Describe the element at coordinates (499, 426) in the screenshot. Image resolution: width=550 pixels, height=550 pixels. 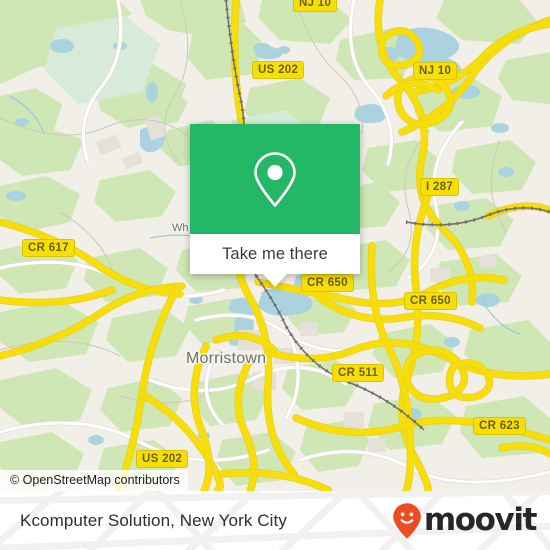
I see `road-shield-cr623: CR 623` at that location.